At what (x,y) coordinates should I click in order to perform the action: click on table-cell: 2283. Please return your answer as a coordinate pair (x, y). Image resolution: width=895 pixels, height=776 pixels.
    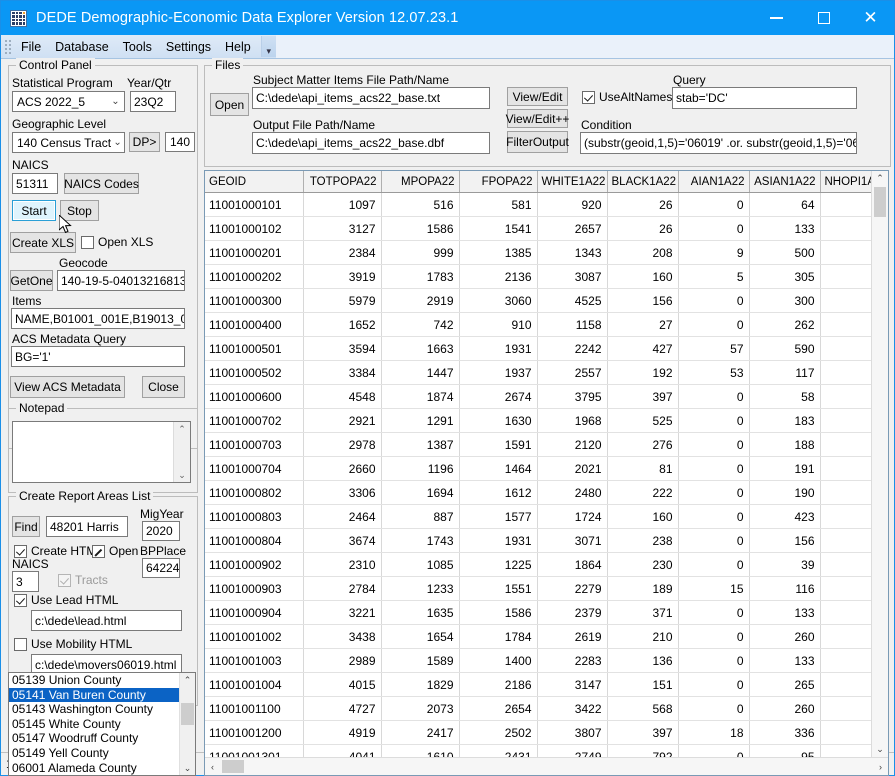
    Looking at the image, I should click on (572, 660).